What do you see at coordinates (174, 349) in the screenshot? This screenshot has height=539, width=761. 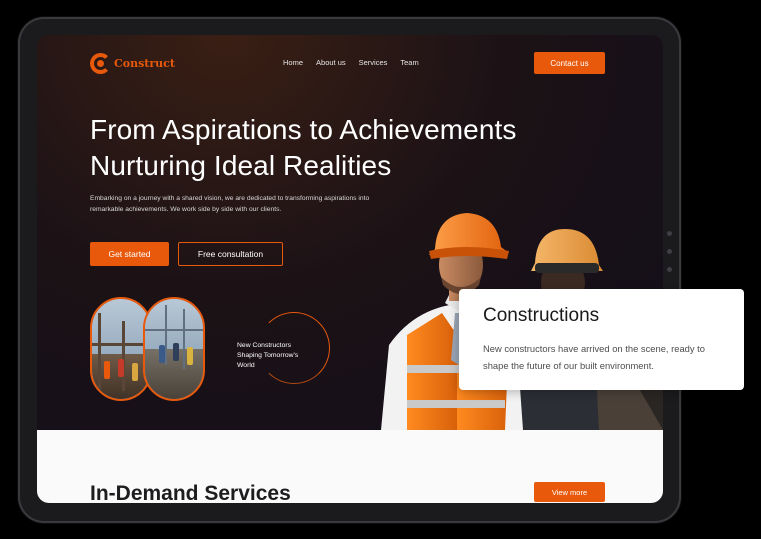 I see `steel-structure-photo` at bounding box center [174, 349].